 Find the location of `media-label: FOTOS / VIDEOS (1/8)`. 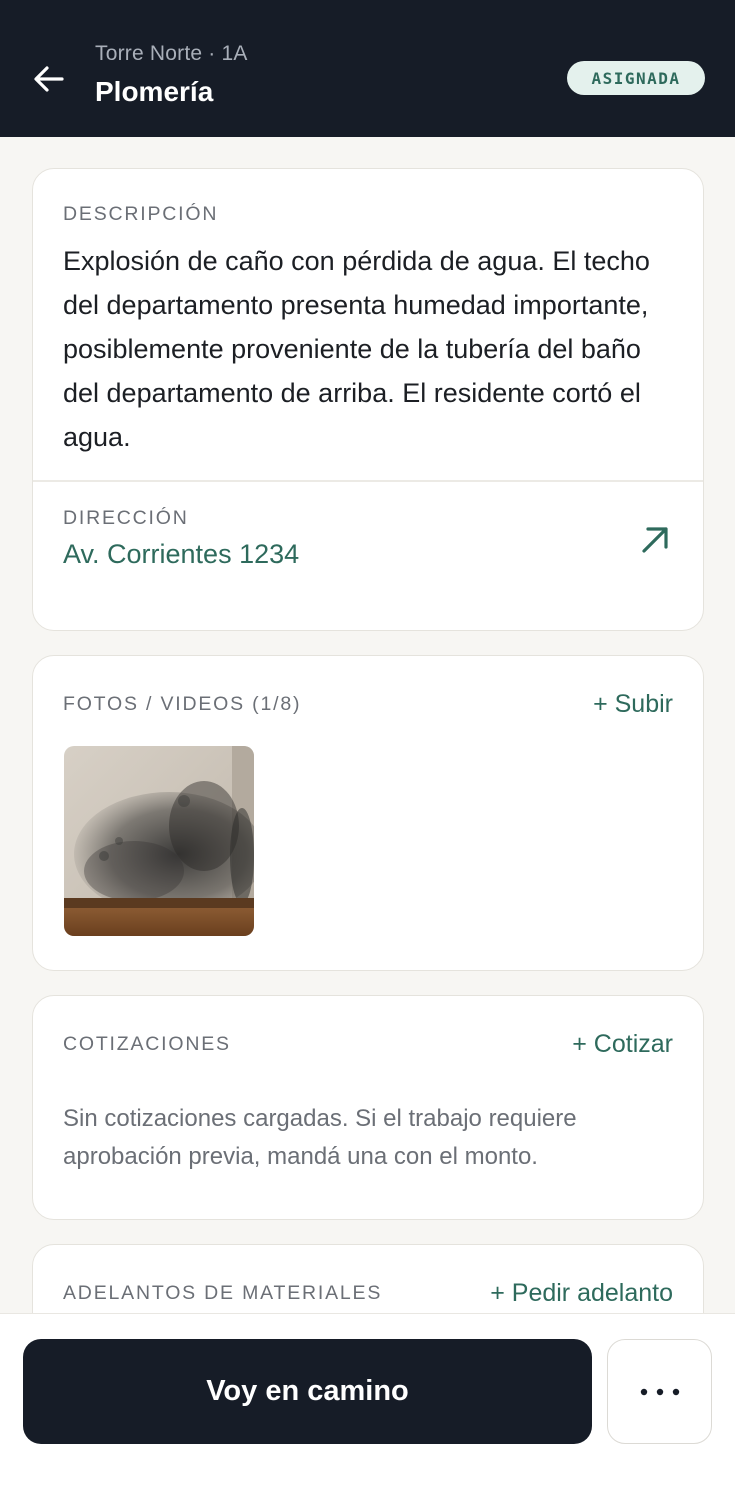

media-label: FOTOS / VIDEOS (1/8) is located at coordinates (182, 704).